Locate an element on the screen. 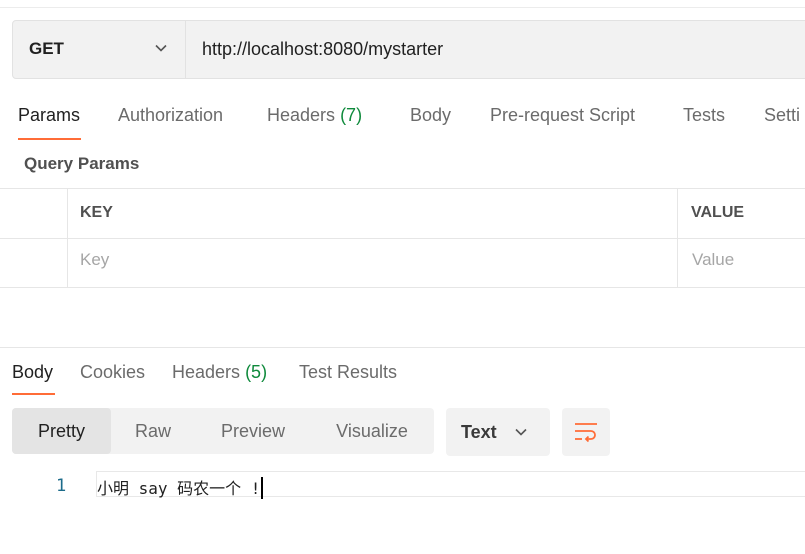 The height and width of the screenshot is (554, 805). tab-settings: Setti is located at coordinates (782, 115).